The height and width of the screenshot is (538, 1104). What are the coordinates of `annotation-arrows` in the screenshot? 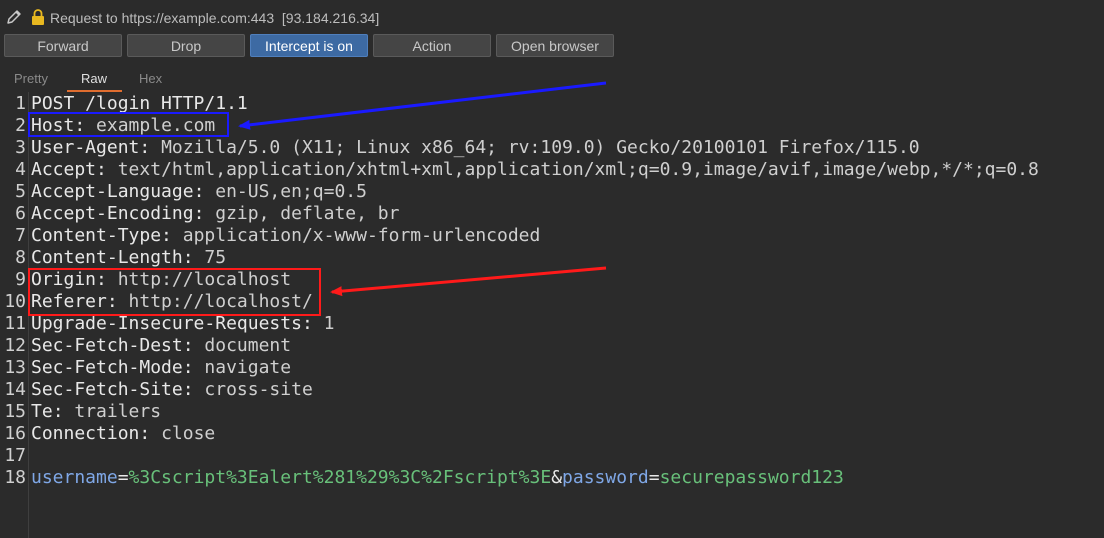 It's located at (422, 189).